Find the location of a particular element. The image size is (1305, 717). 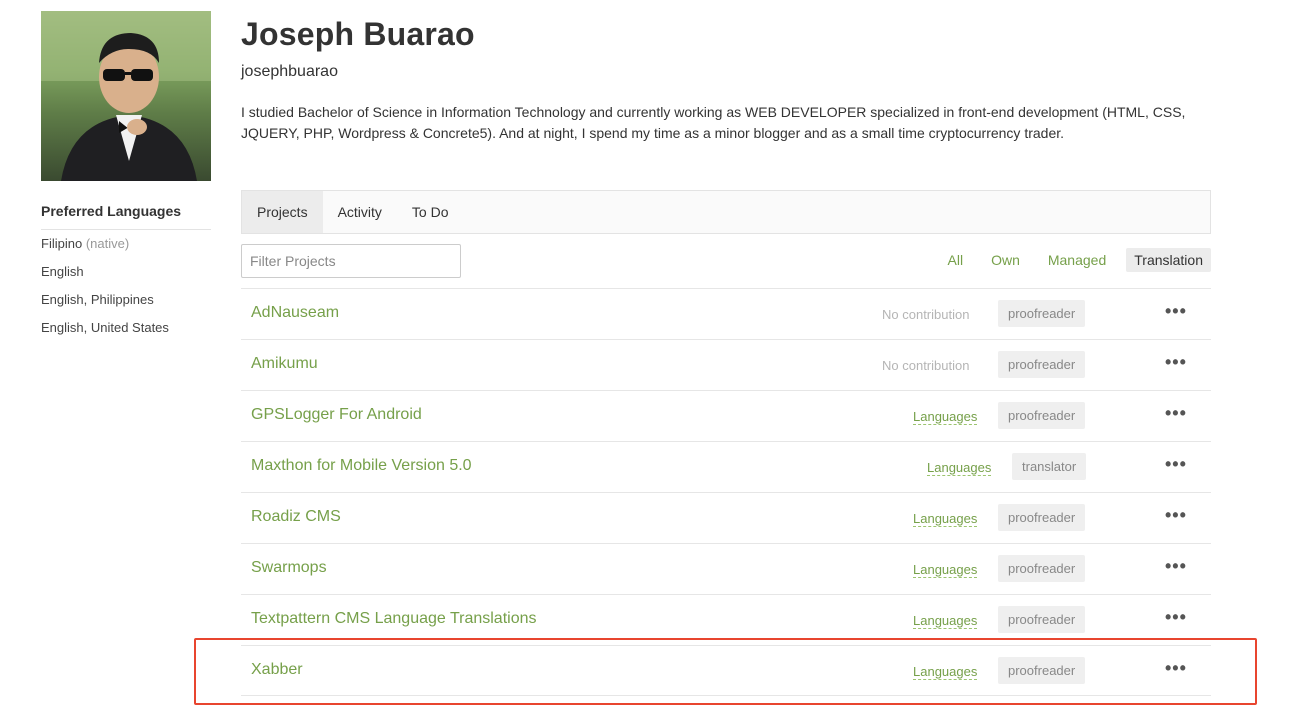

preferred-languages-title: Preferred Languages is located at coordinates (126, 216).